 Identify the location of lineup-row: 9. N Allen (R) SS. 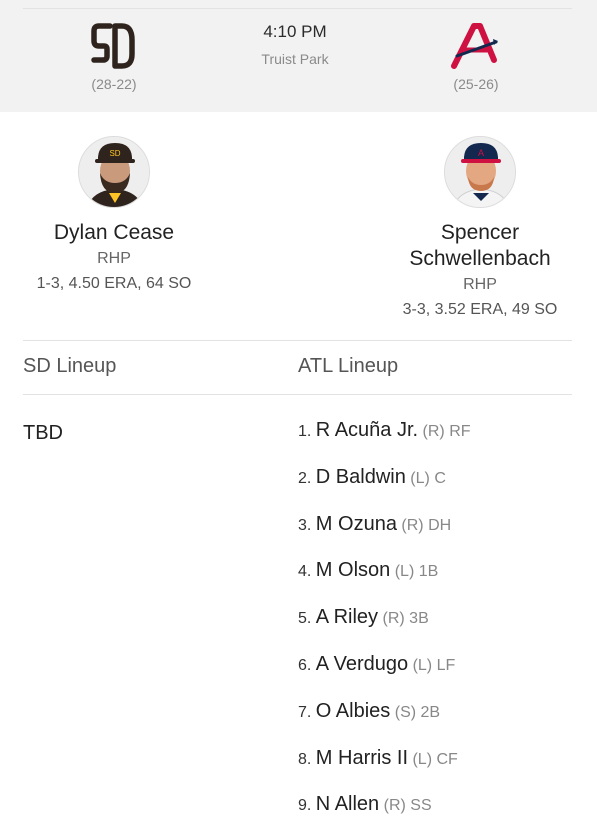
(384, 805).